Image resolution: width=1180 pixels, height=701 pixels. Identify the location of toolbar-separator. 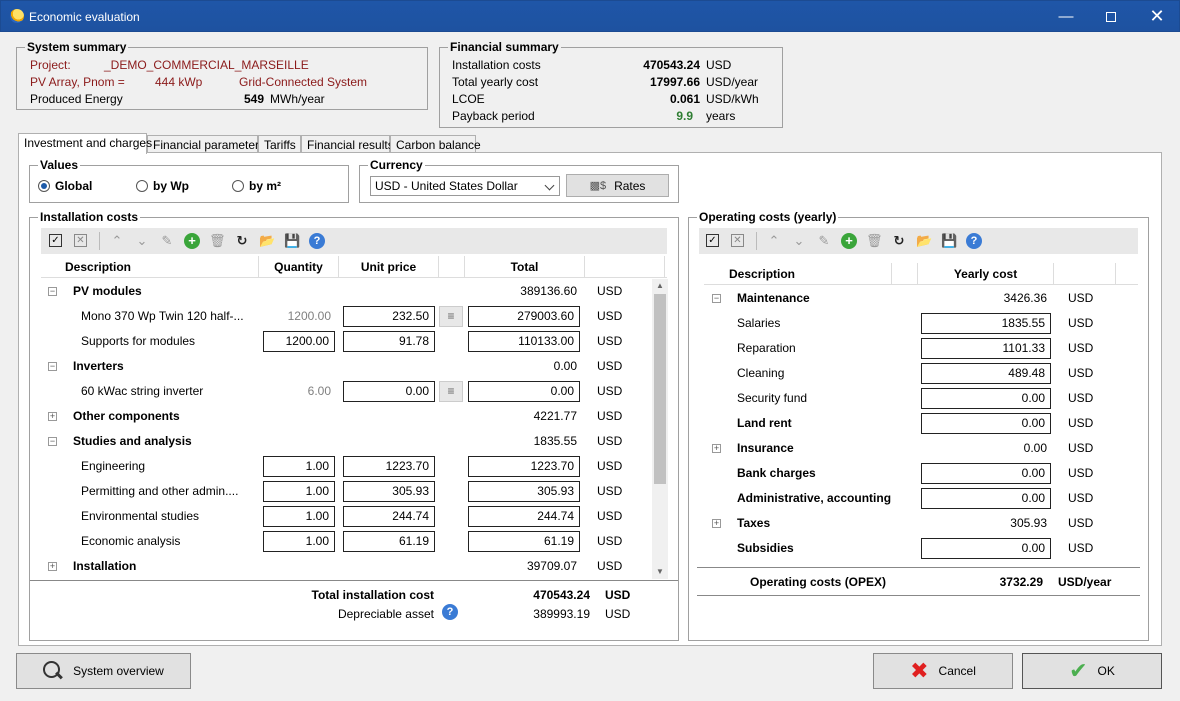
(756, 241).